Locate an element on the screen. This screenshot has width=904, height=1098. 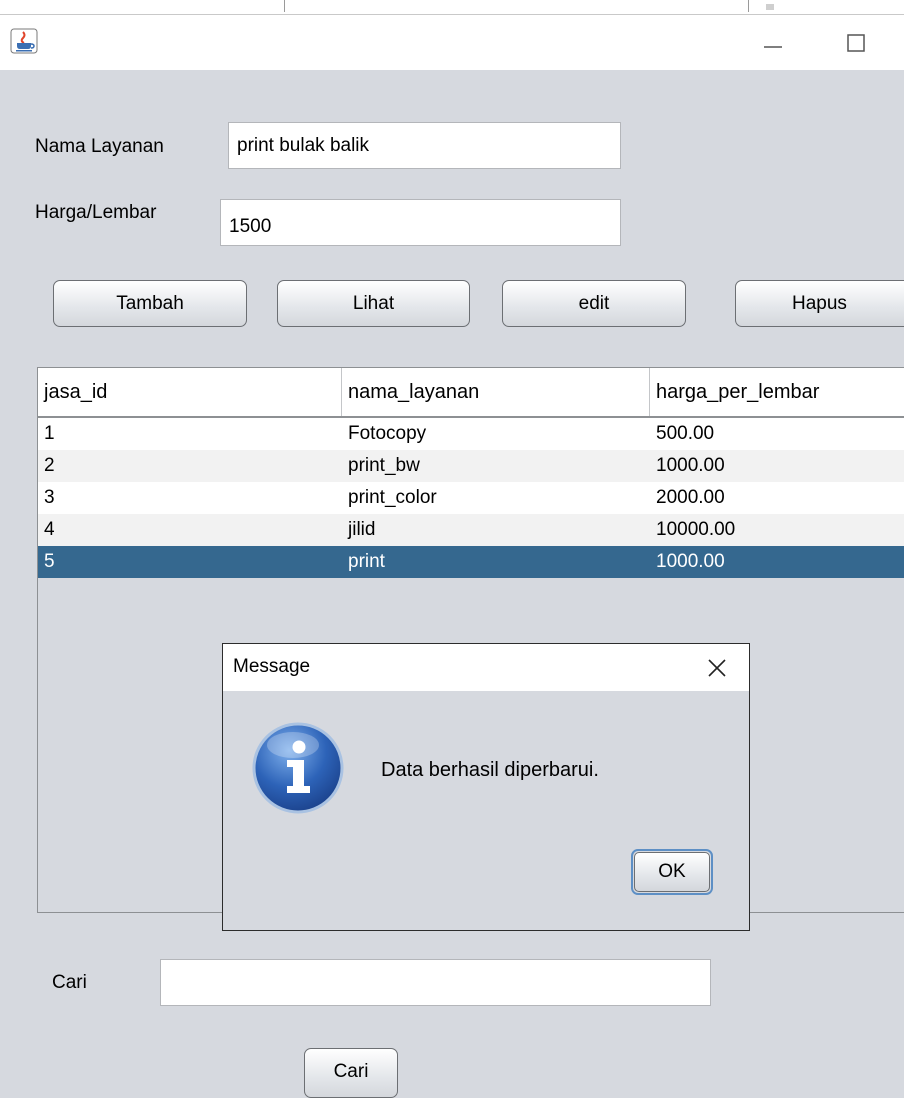
cell-nama-layanan: Fotocopy is located at coordinates (387, 433).